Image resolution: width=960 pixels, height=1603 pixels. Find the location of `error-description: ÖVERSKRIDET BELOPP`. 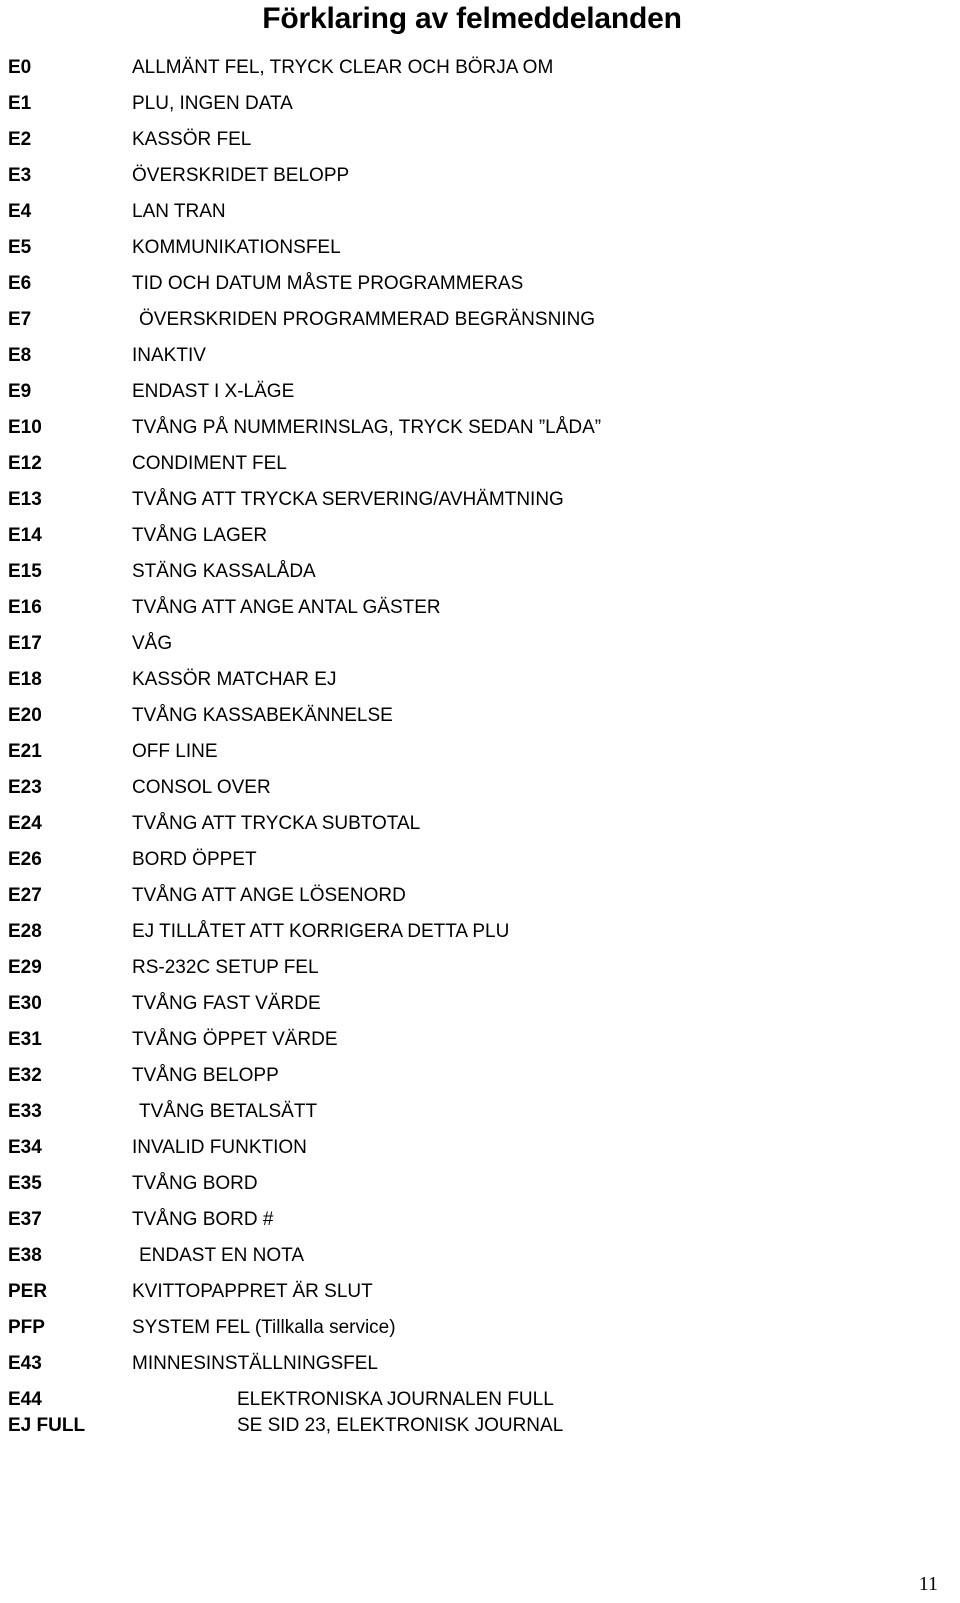

error-description: ÖVERSKRIDET BELOPP is located at coordinates (241, 175).